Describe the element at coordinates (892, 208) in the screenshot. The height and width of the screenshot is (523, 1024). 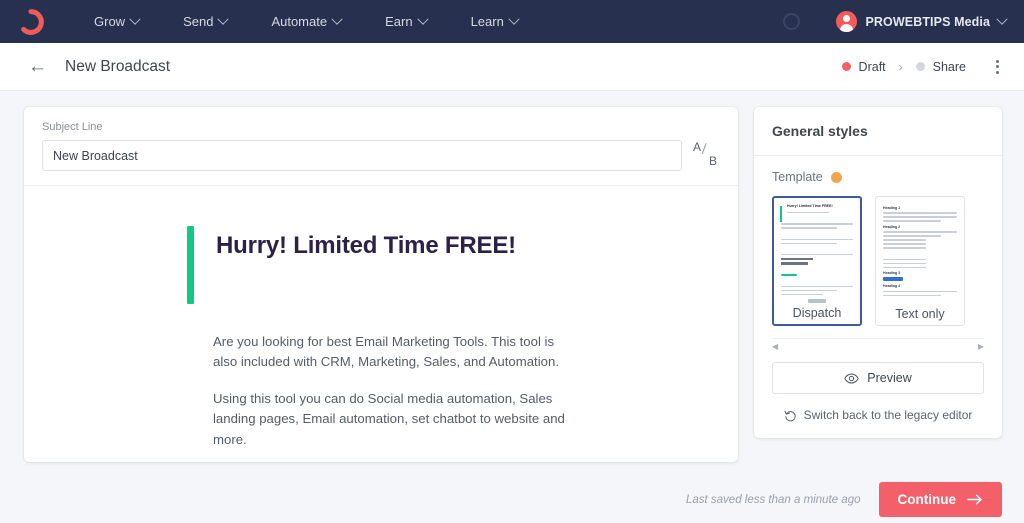
I see `text-only-preview-heading: Heading 1` at that location.